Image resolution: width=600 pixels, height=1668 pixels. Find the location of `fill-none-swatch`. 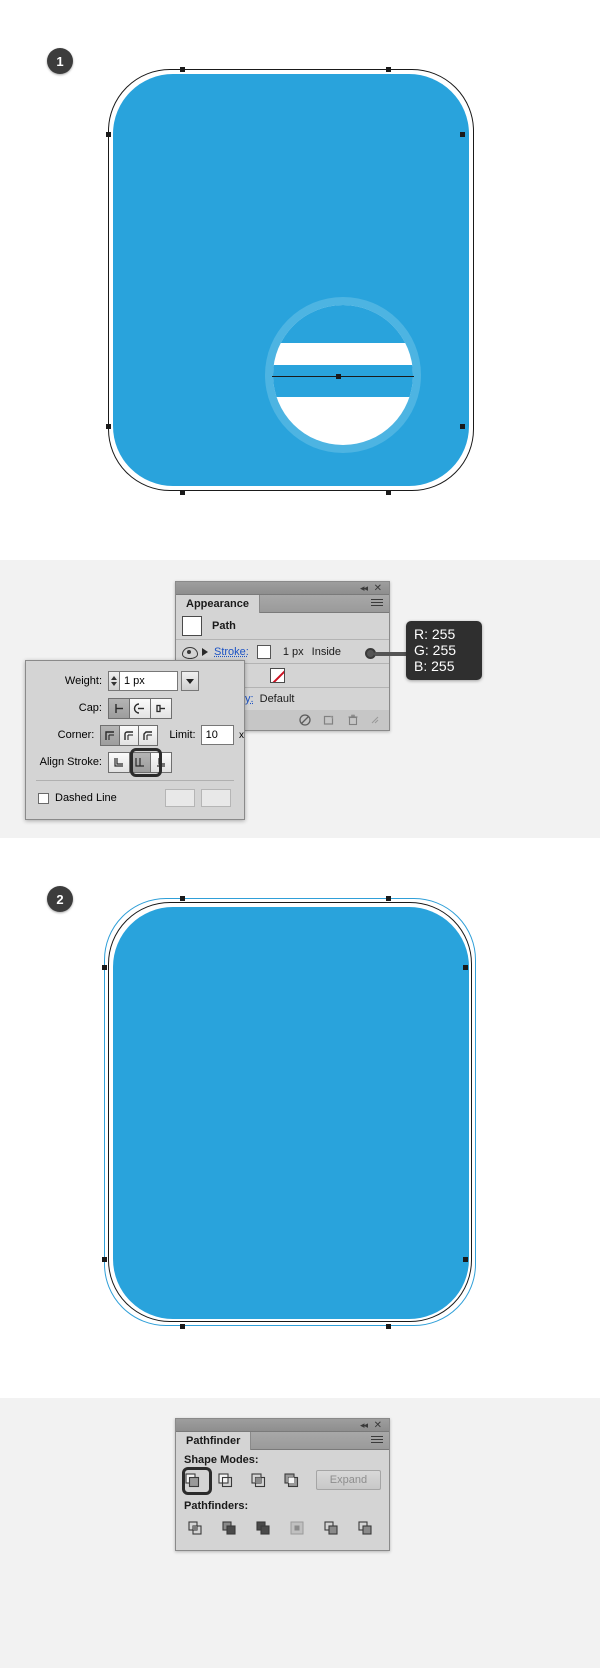

fill-none-swatch is located at coordinates (277, 675).